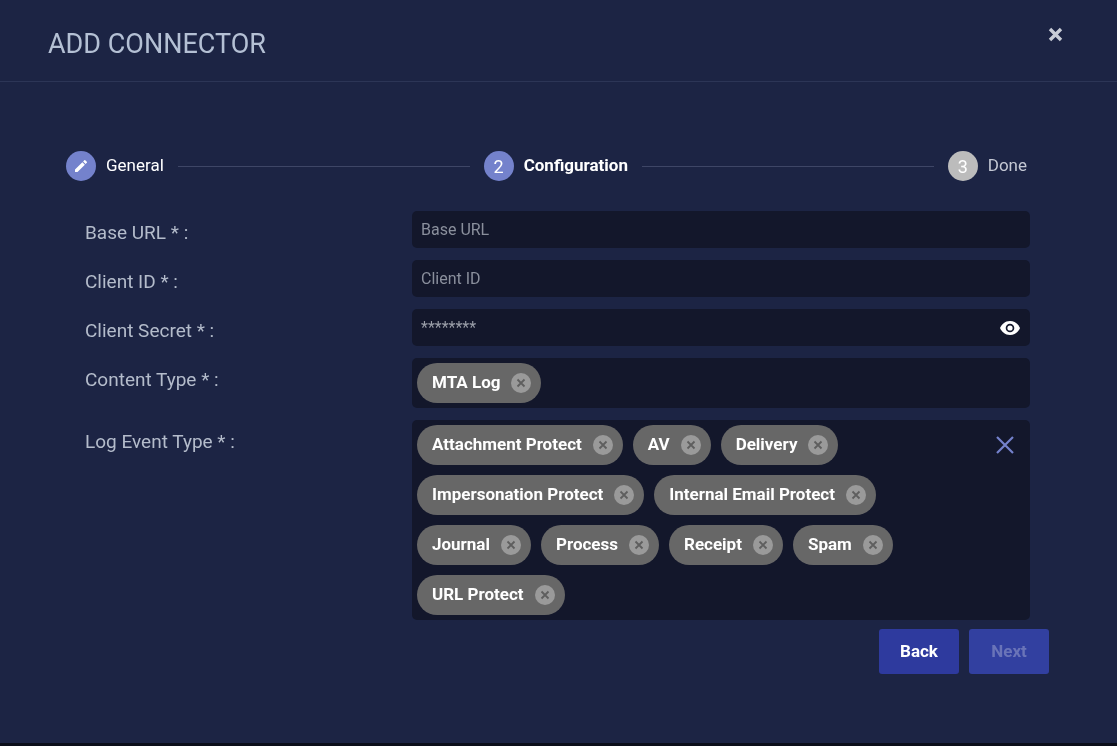  What do you see at coordinates (721, 383) in the screenshot?
I see `chips-field: MTA Log` at bounding box center [721, 383].